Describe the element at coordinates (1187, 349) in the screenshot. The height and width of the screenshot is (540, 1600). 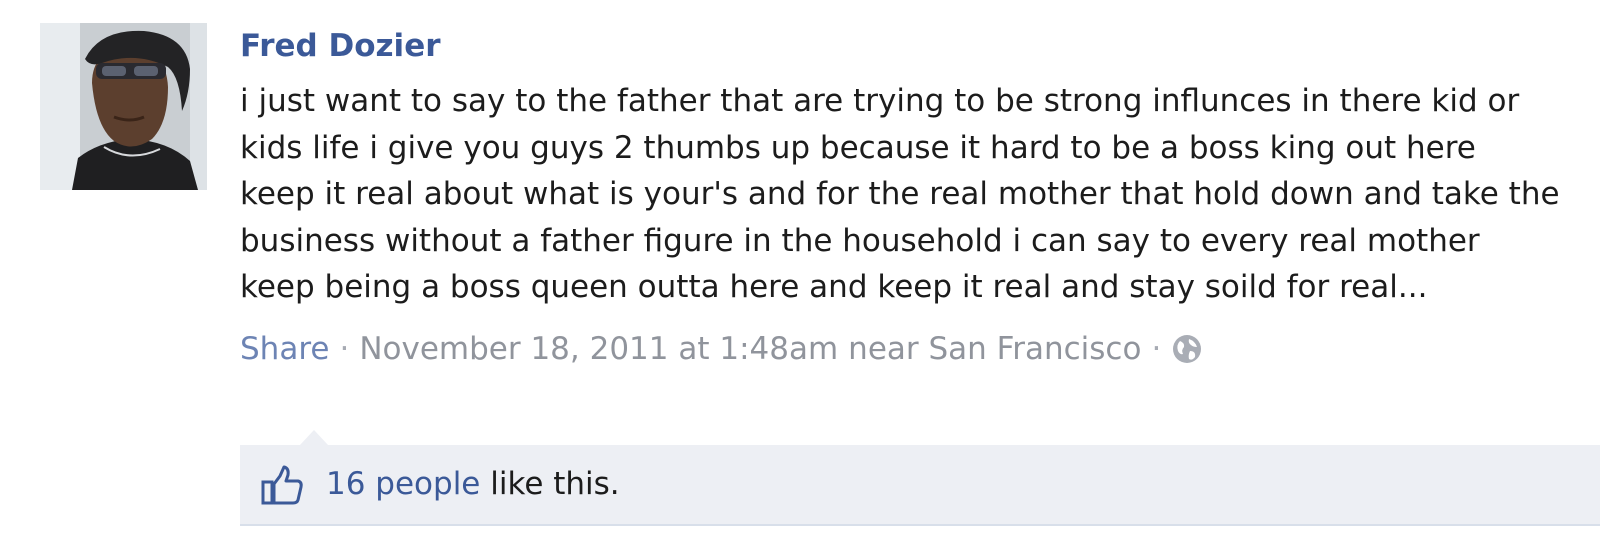
I see `globe-icon` at that location.